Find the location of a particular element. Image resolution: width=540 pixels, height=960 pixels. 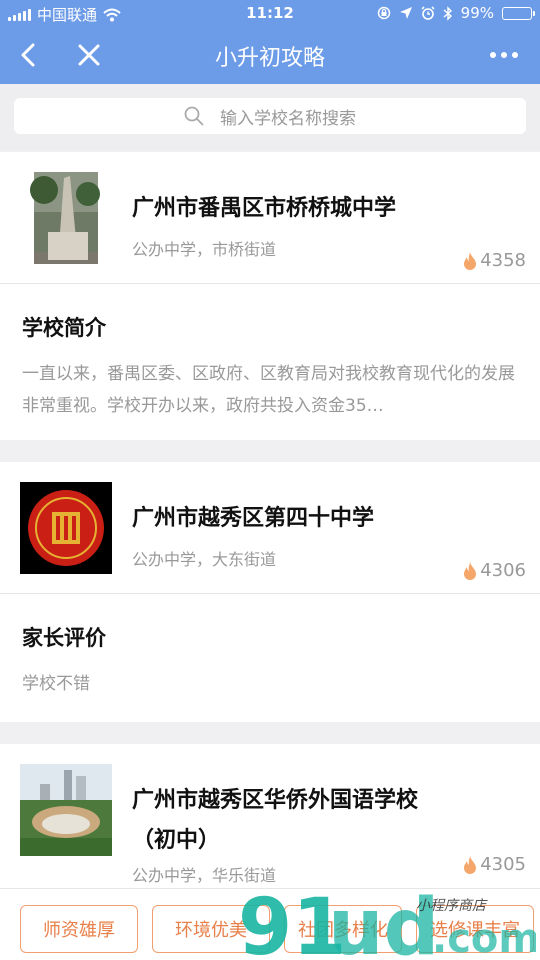

search-icon is located at coordinates (194, 116).